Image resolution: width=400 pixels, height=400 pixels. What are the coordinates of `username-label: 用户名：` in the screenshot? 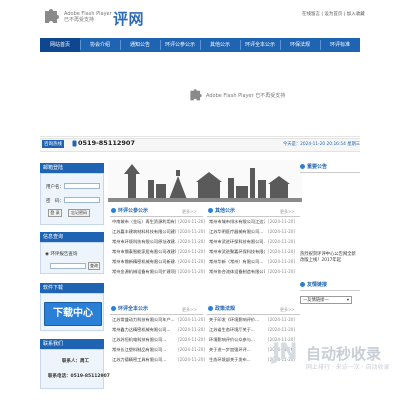 It's located at (55, 187).